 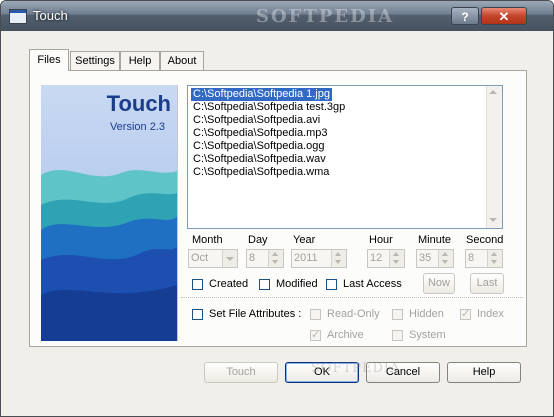 What do you see at coordinates (356, 368) in the screenshot?
I see `softpedia-bottom-watermark: SOFTPEDIA` at bounding box center [356, 368].